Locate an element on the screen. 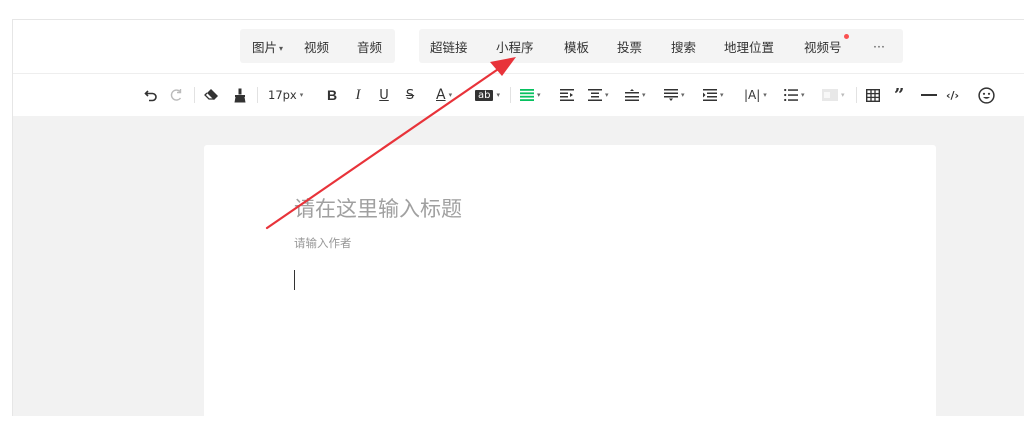  video-button: 视频 is located at coordinates (316, 46).